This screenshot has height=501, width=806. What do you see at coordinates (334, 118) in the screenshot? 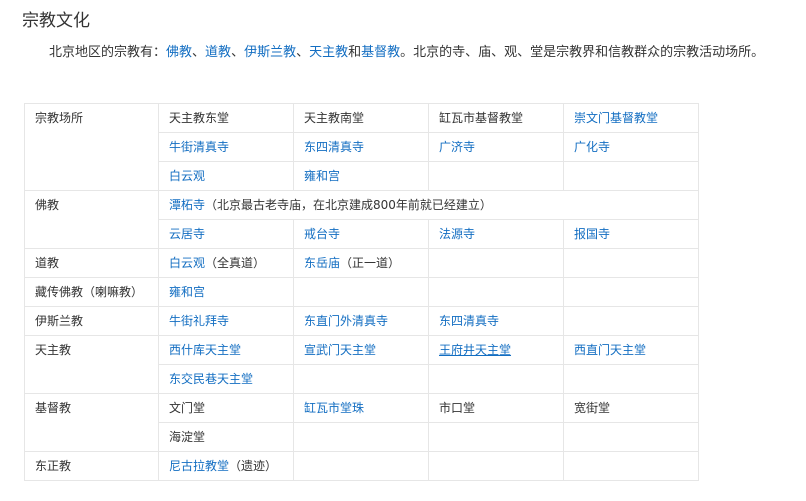
I see `site-name: 天主教南堂` at bounding box center [334, 118].